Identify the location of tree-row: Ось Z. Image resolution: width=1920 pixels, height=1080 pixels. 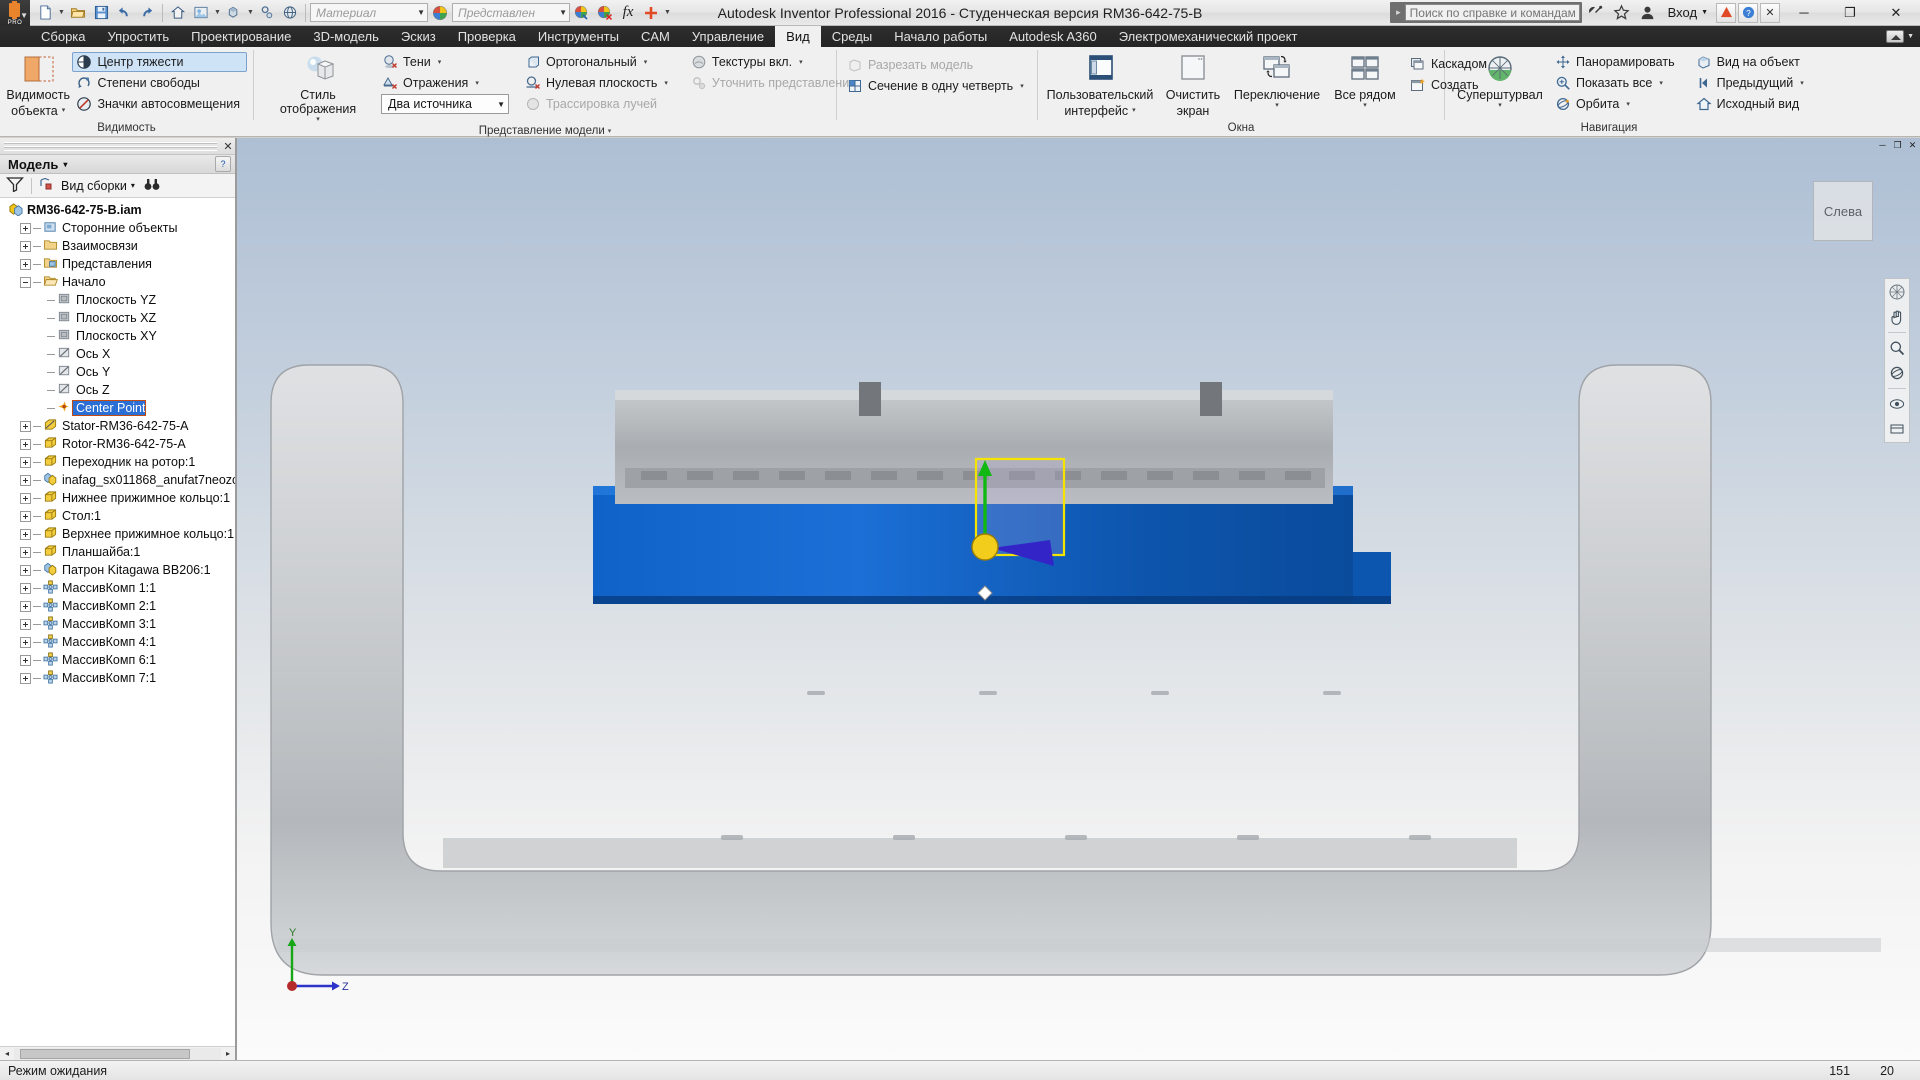
(118, 390).